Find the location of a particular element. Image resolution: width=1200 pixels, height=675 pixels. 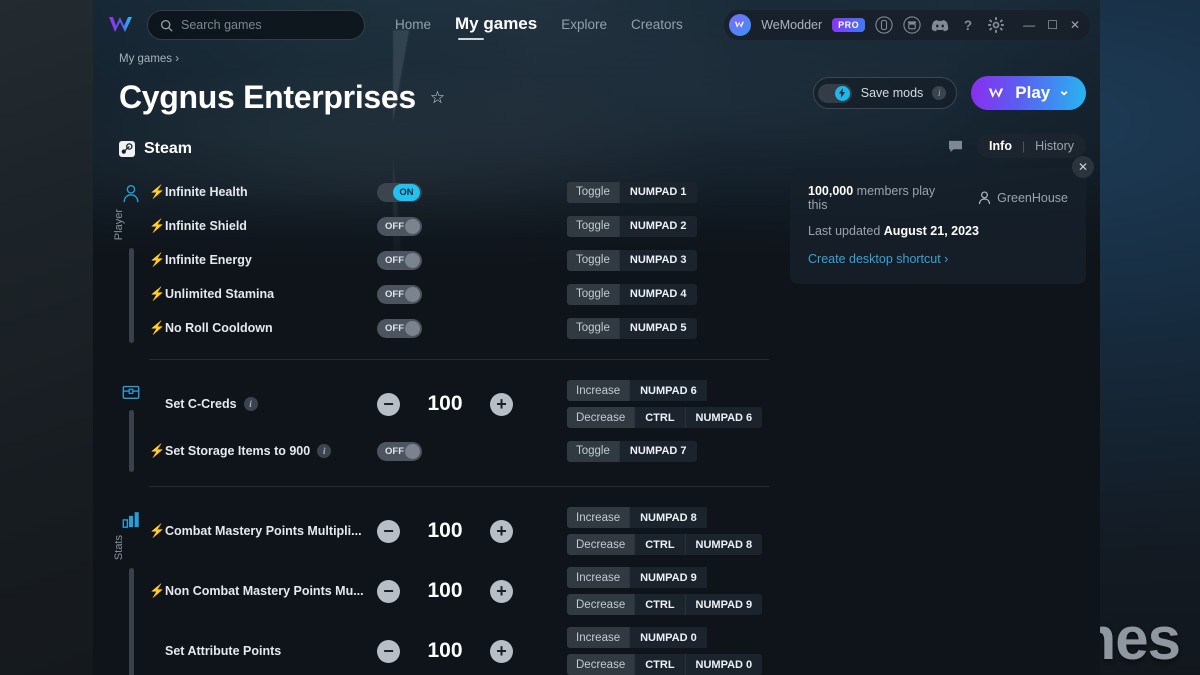

save-mods-button: Save mods i is located at coordinates (885, 93).